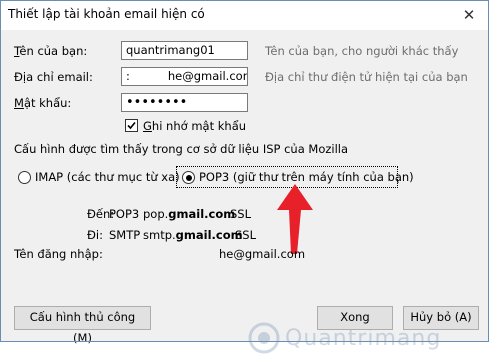 This screenshot has height=355, width=489. I want to click on outgoing-protocol: SMTP, so click(125, 235).